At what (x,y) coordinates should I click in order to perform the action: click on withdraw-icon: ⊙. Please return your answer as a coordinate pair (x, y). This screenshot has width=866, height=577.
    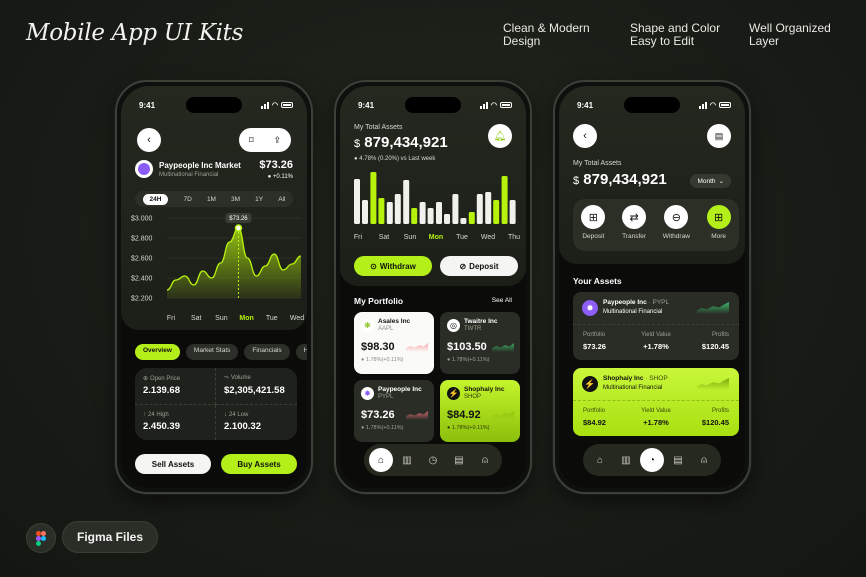
    Looking at the image, I should click on (373, 266).